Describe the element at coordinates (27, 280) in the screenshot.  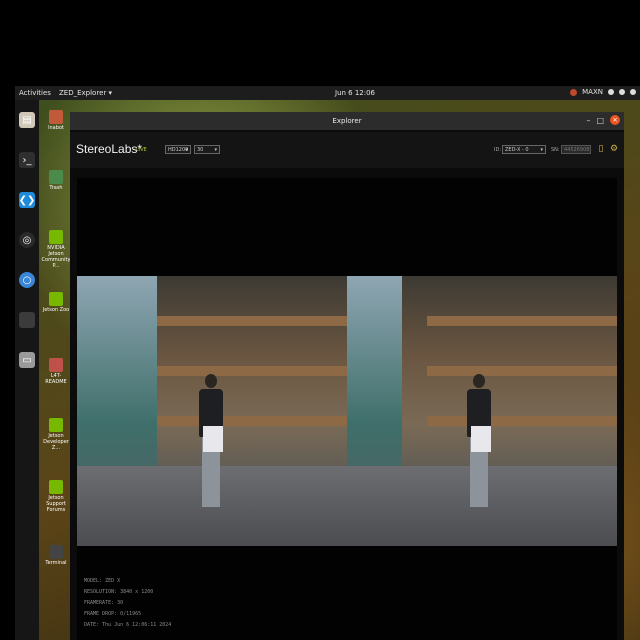
I see `chromium-icon: ○` at that location.